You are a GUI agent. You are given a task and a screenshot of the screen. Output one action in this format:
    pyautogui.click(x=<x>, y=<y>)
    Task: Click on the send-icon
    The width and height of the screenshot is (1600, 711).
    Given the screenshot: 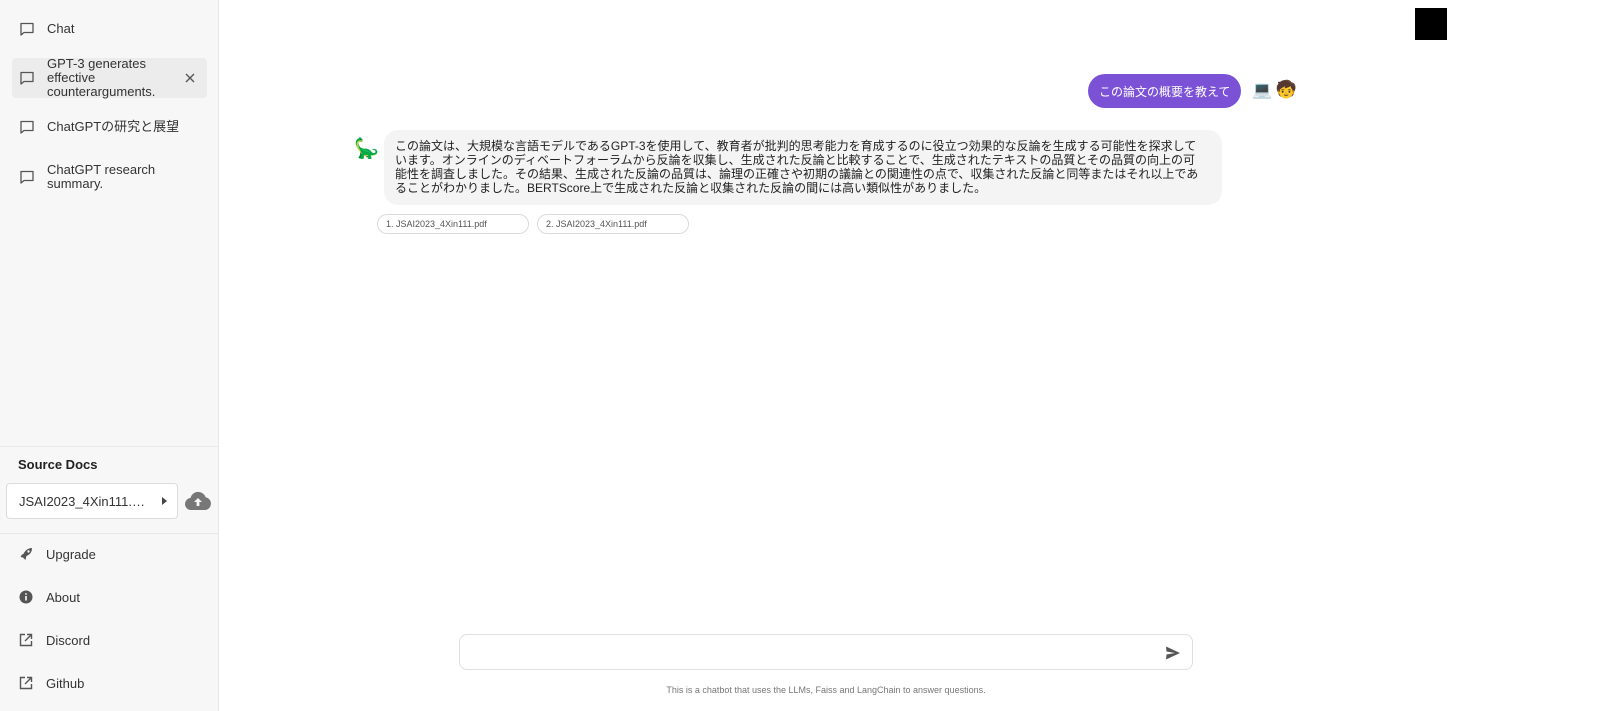 What is the action you would take?
    pyautogui.click(x=1173, y=653)
    